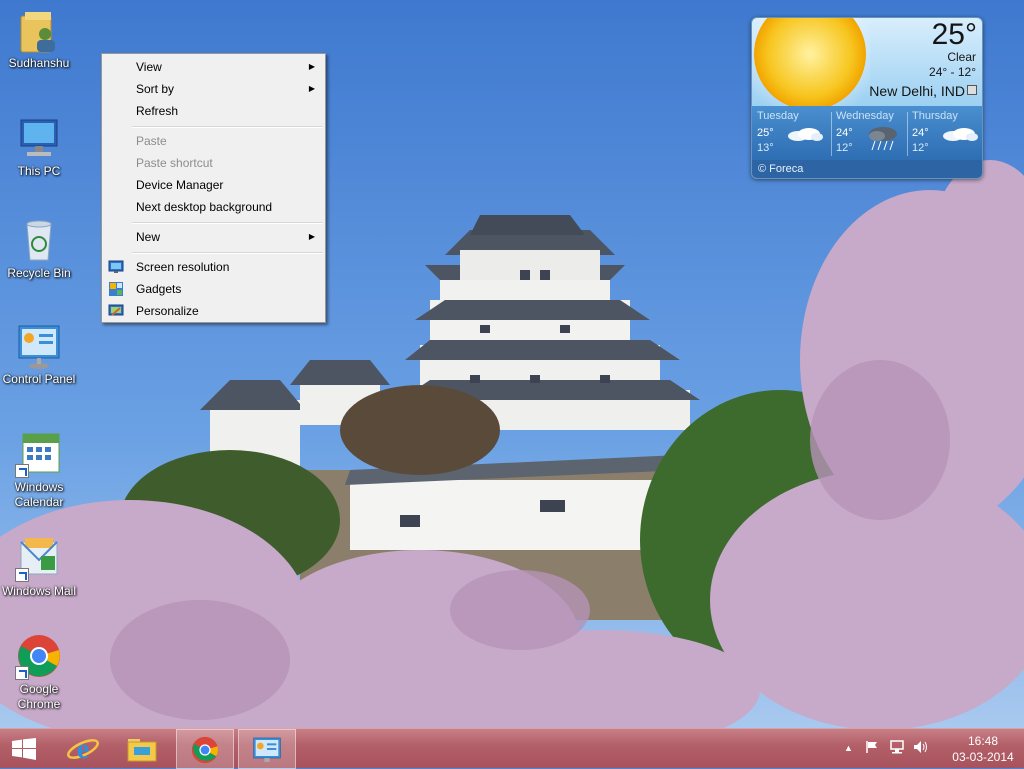 Image resolution: width=1024 pixels, height=769 pixels. I want to click on taskbar-file-explorer, so click(142, 749).